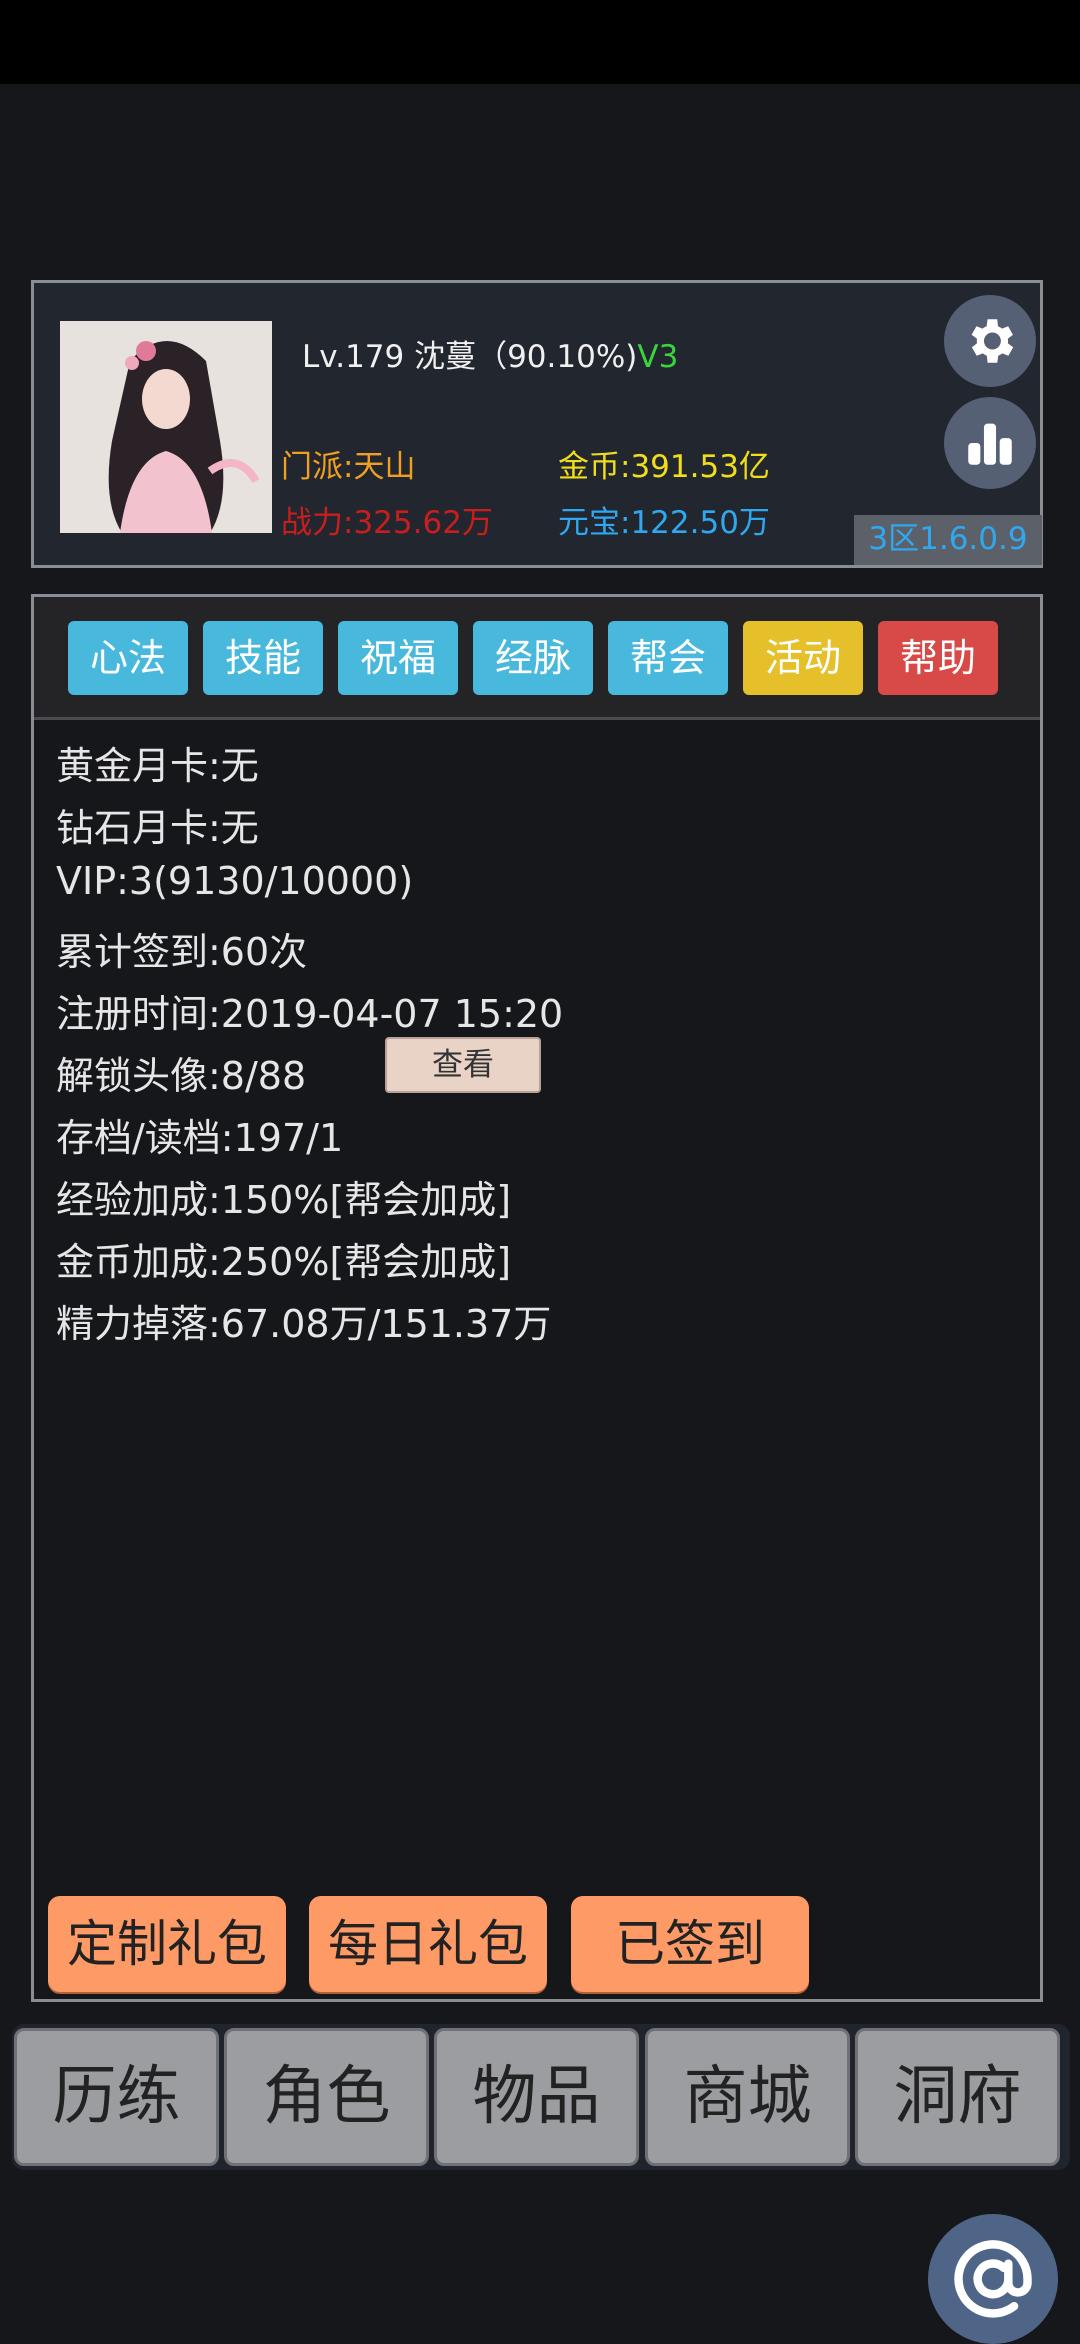 The image size is (1080, 2344). I want to click on avatar, so click(166, 427).